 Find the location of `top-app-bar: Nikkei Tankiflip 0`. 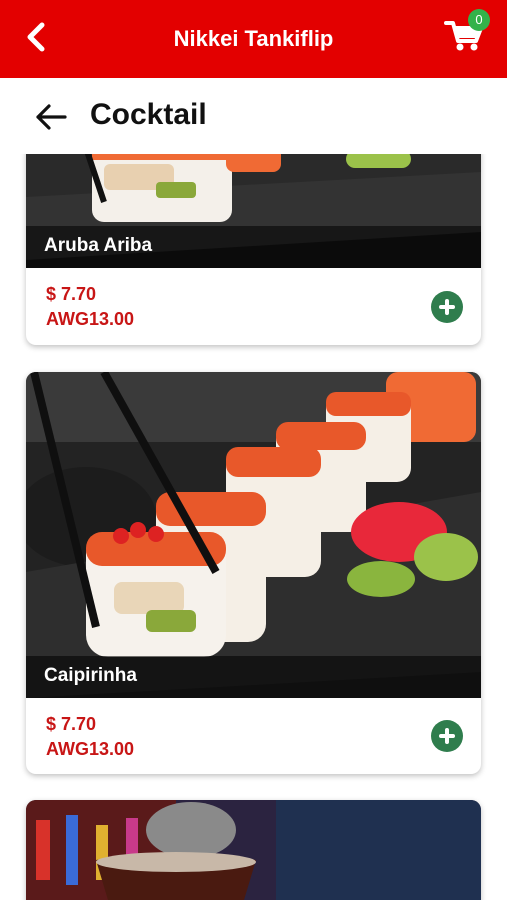

top-app-bar: Nikkei Tankiflip 0 is located at coordinates (253, 39).